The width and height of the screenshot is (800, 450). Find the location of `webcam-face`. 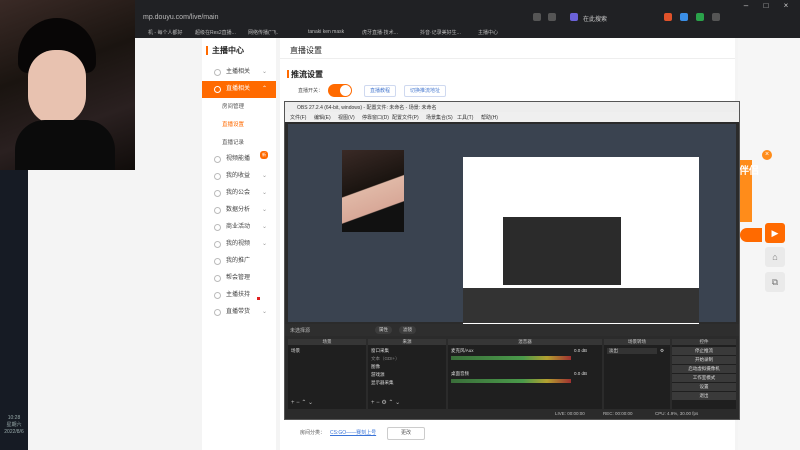

webcam-face is located at coordinates (57, 87).